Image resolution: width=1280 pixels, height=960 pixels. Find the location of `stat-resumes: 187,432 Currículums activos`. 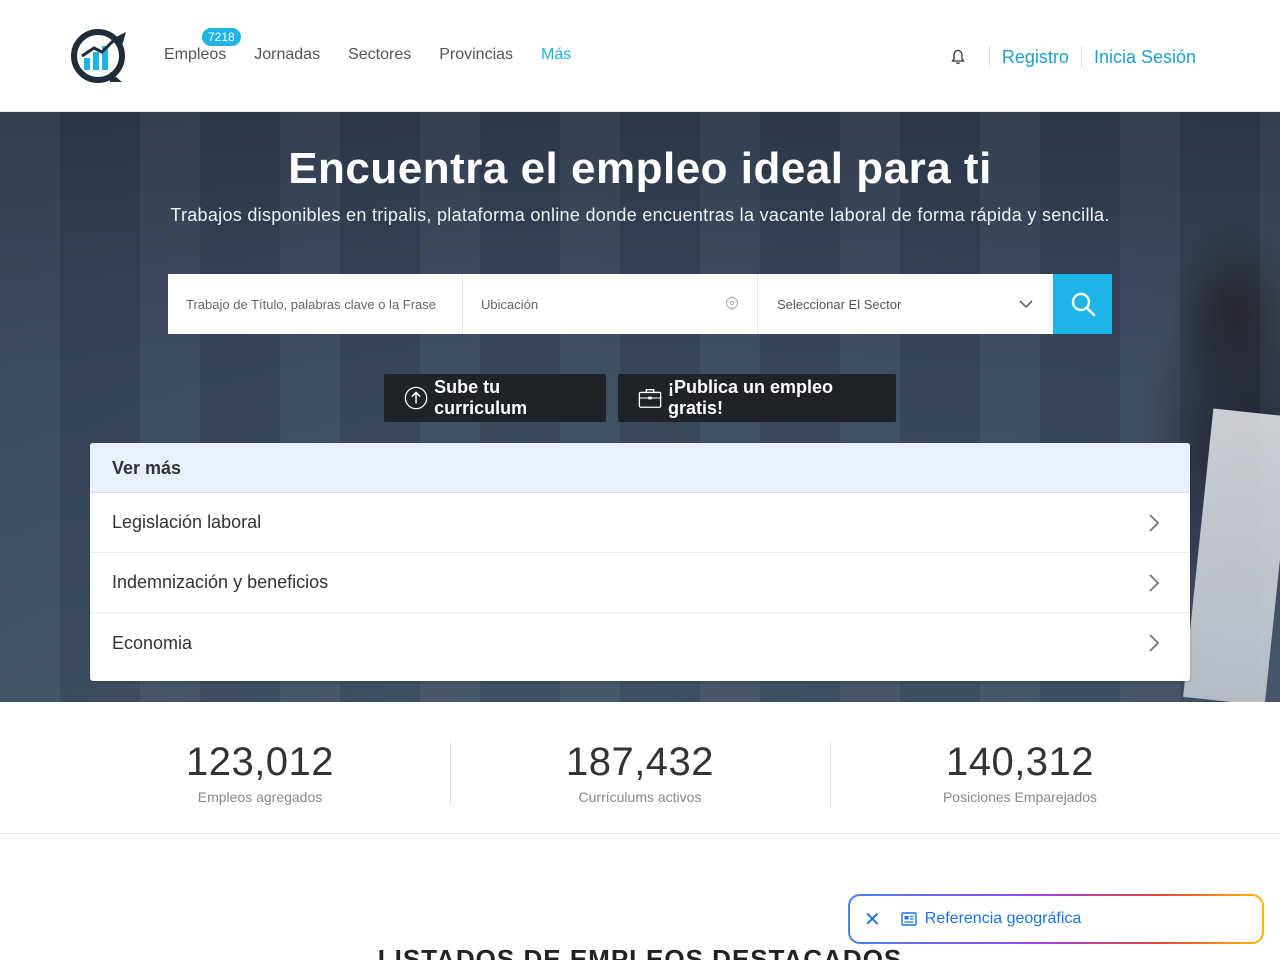

stat-resumes: 187,432 Currículums activos is located at coordinates (640, 772).